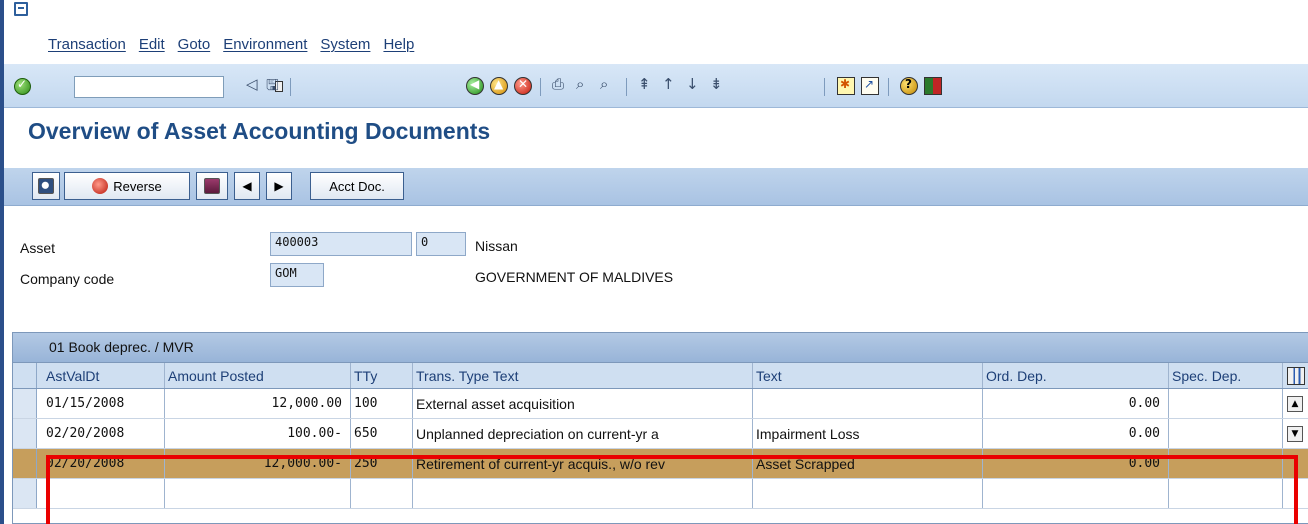  What do you see at coordinates (692, 86) in the screenshot?
I see `next-page-icon: ↓` at bounding box center [692, 86].